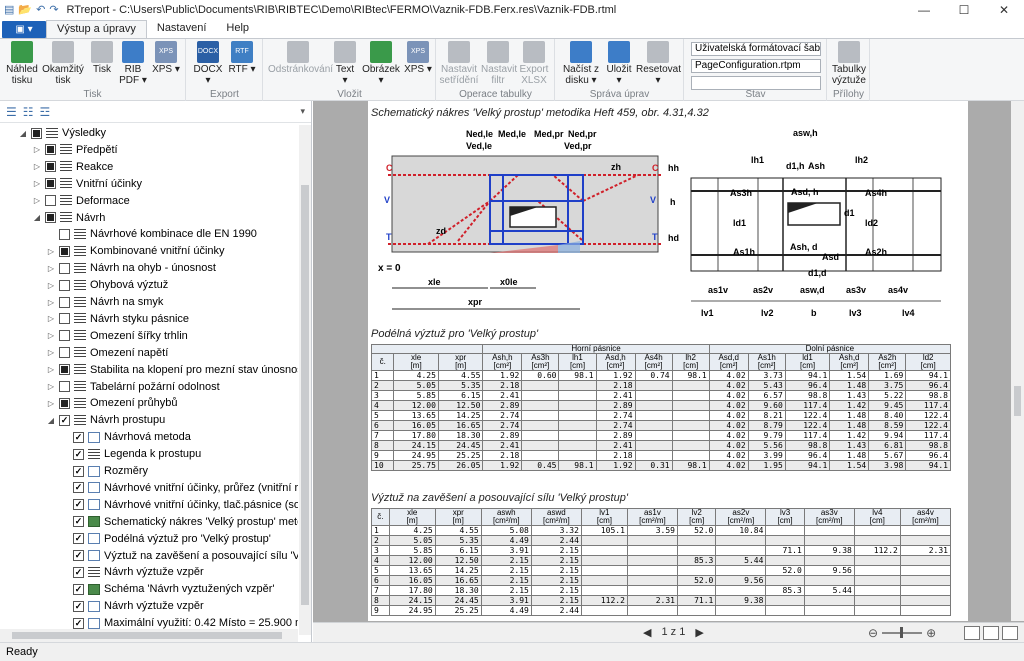 The image size is (1024, 661). Describe the element at coordinates (647, 632) in the screenshot. I see `prev-page-button: ◀` at that location.